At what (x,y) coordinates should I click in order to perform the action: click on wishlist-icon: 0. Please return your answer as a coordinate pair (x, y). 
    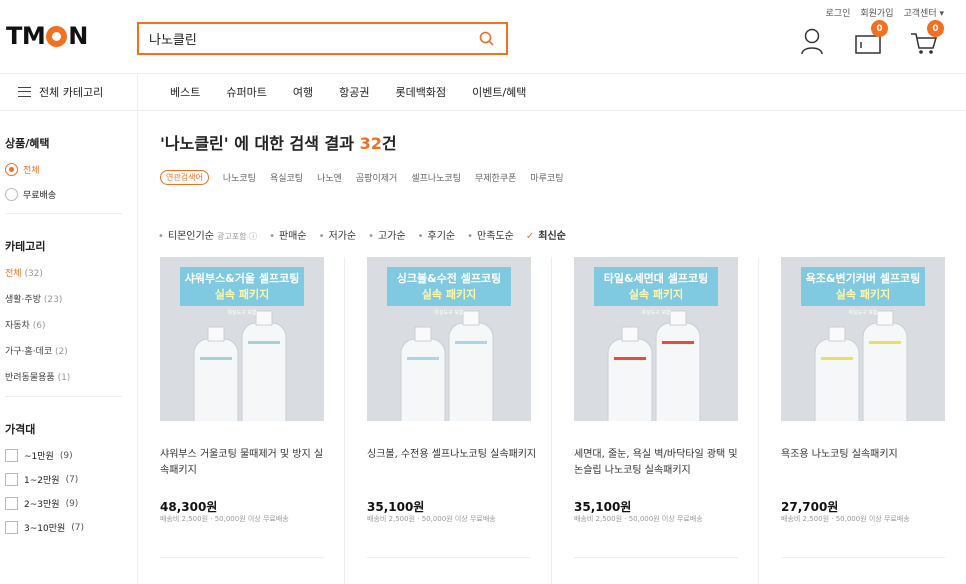
    Looking at the image, I should click on (870, 38).